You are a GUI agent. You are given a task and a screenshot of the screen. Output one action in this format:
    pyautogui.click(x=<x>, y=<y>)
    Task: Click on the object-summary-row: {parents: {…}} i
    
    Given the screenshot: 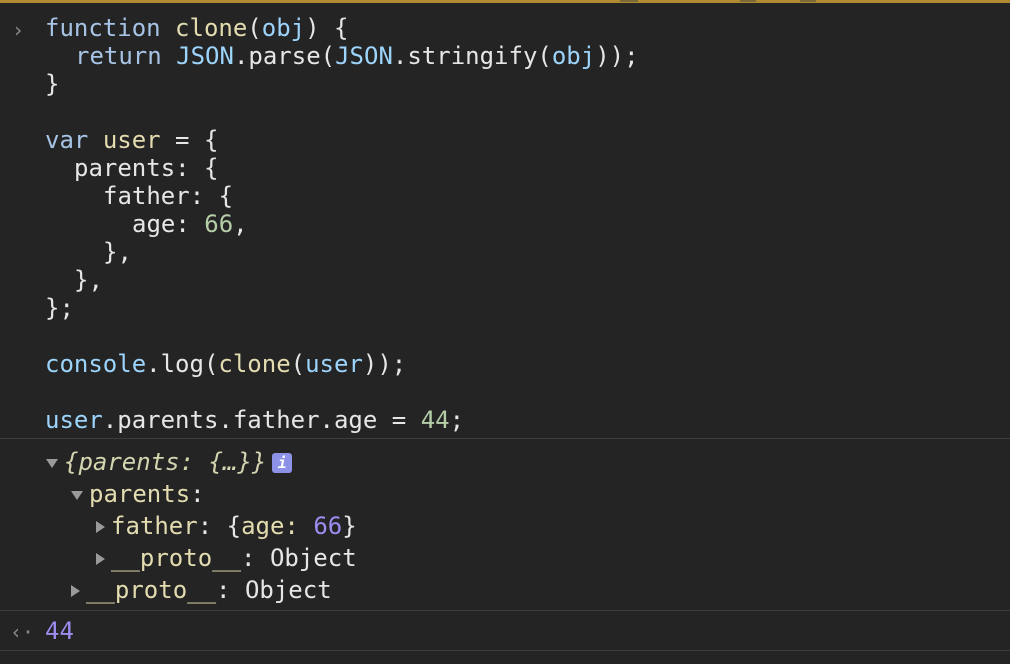 What is the action you would take?
    pyautogui.click(x=169, y=462)
    